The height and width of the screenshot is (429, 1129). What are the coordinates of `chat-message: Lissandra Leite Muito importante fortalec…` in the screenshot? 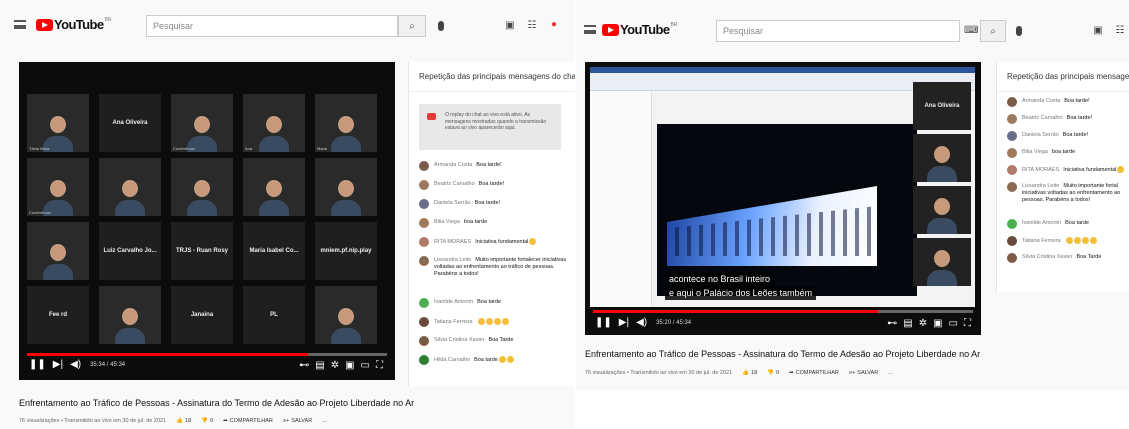 It's located at (494, 267).